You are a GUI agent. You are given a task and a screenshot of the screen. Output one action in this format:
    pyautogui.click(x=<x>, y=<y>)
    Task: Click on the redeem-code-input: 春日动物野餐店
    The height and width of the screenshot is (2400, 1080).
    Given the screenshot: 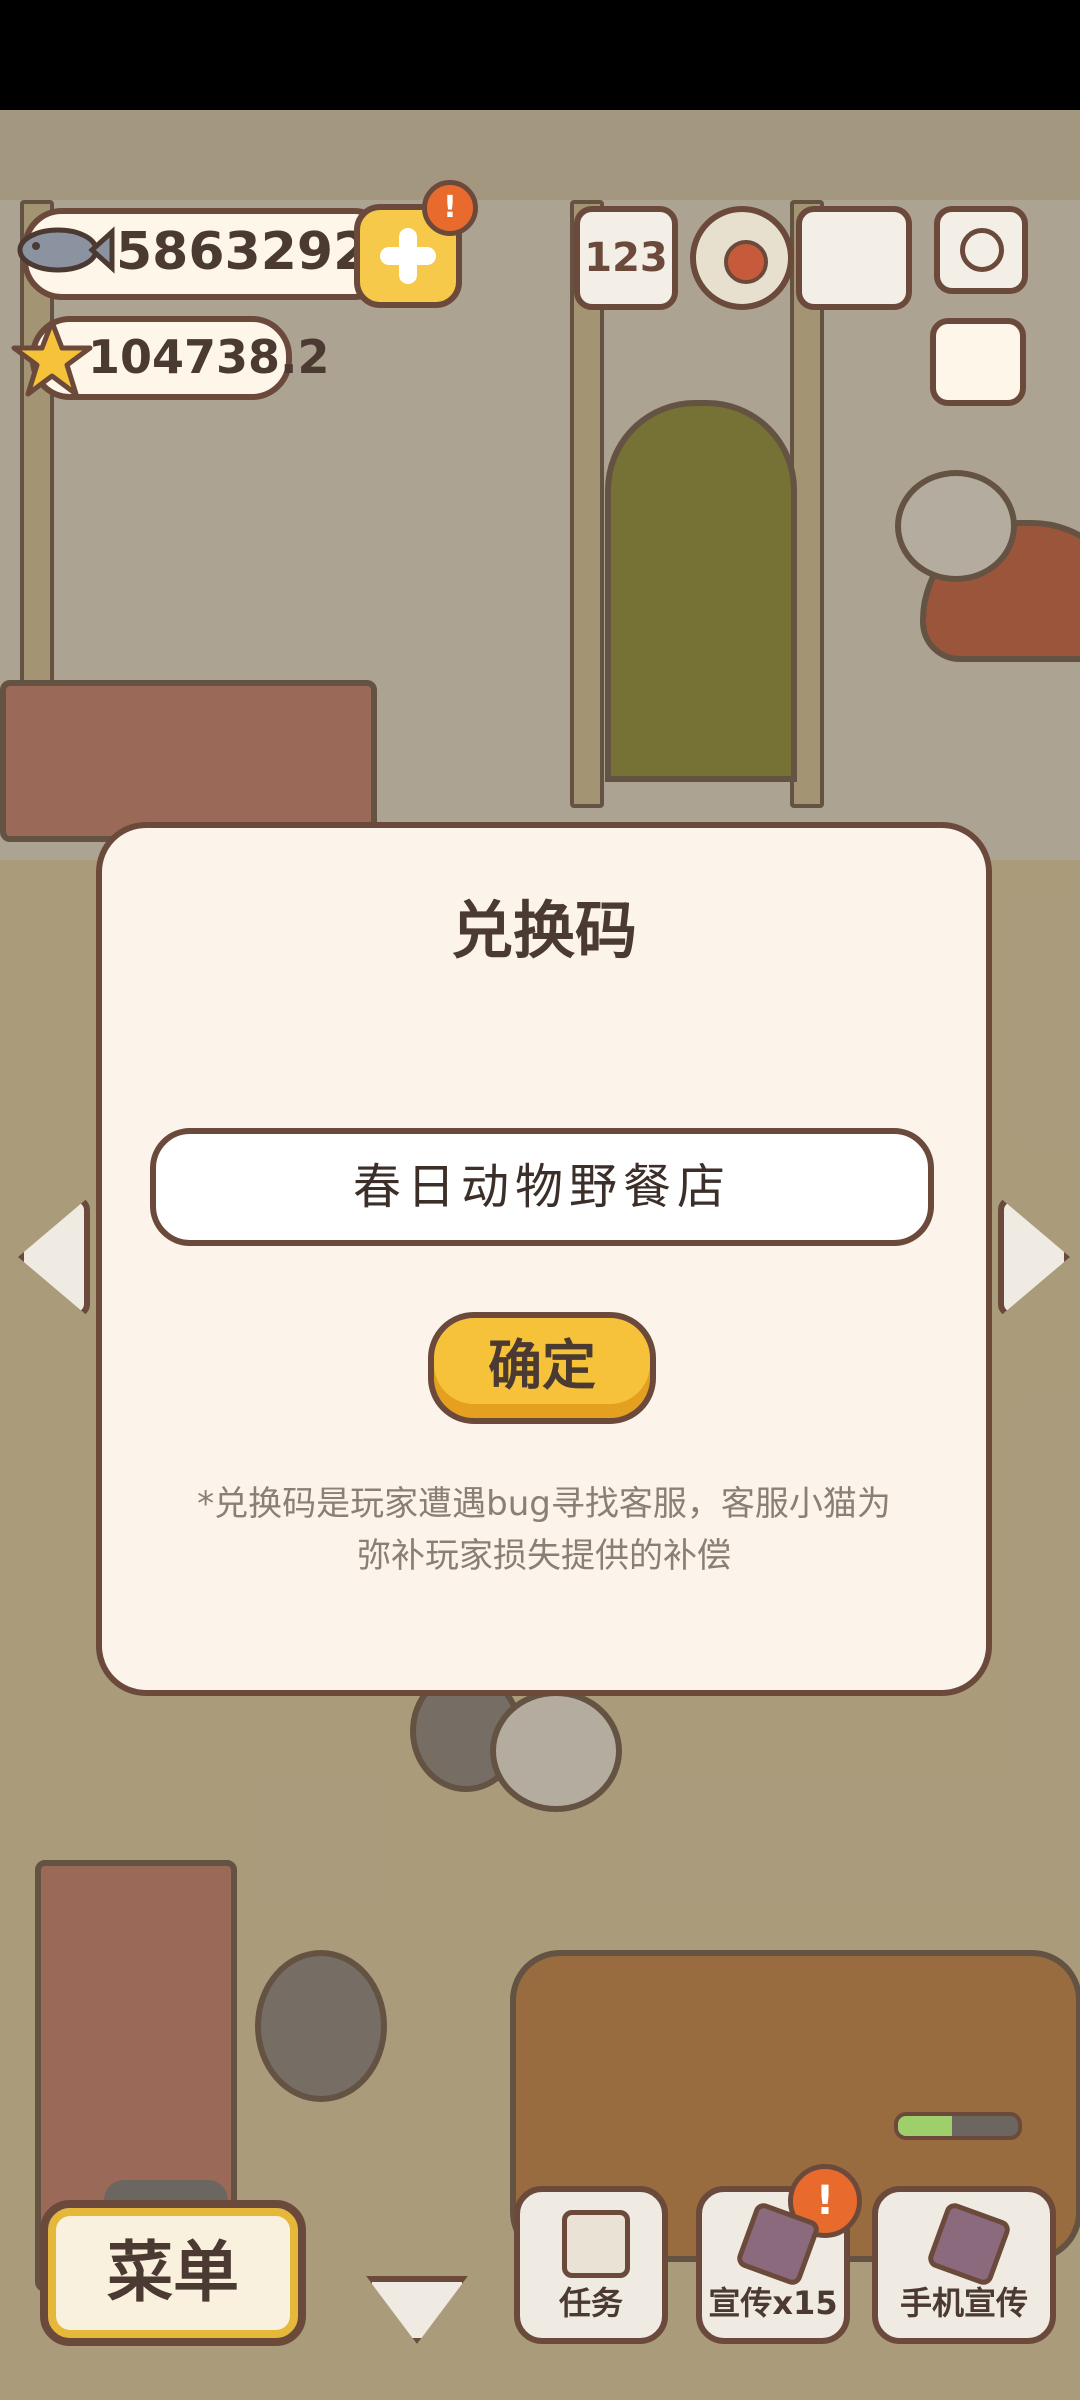 What is the action you would take?
    pyautogui.click(x=542, y=1187)
    